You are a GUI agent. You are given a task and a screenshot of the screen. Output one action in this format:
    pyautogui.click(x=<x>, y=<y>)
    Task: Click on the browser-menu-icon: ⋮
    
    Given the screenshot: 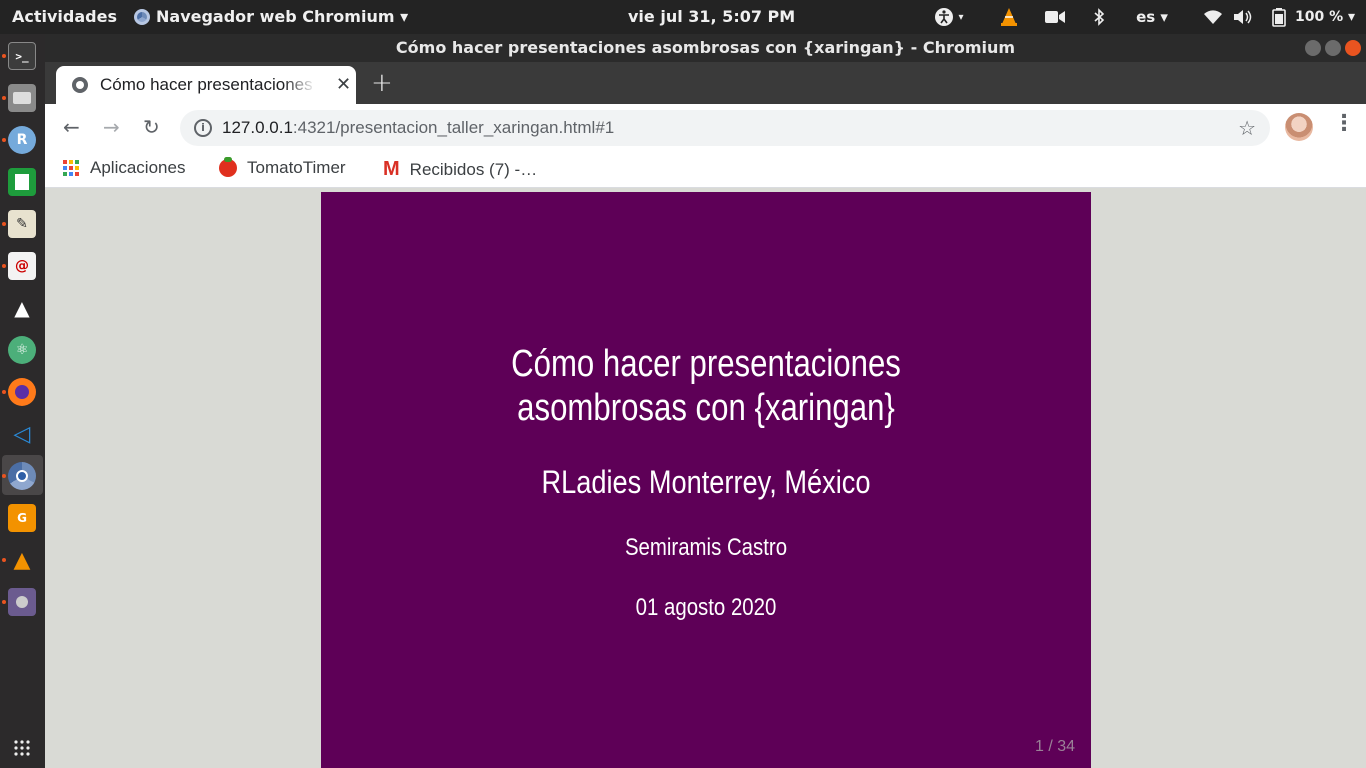 What is the action you would take?
    pyautogui.click(x=1344, y=124)
    